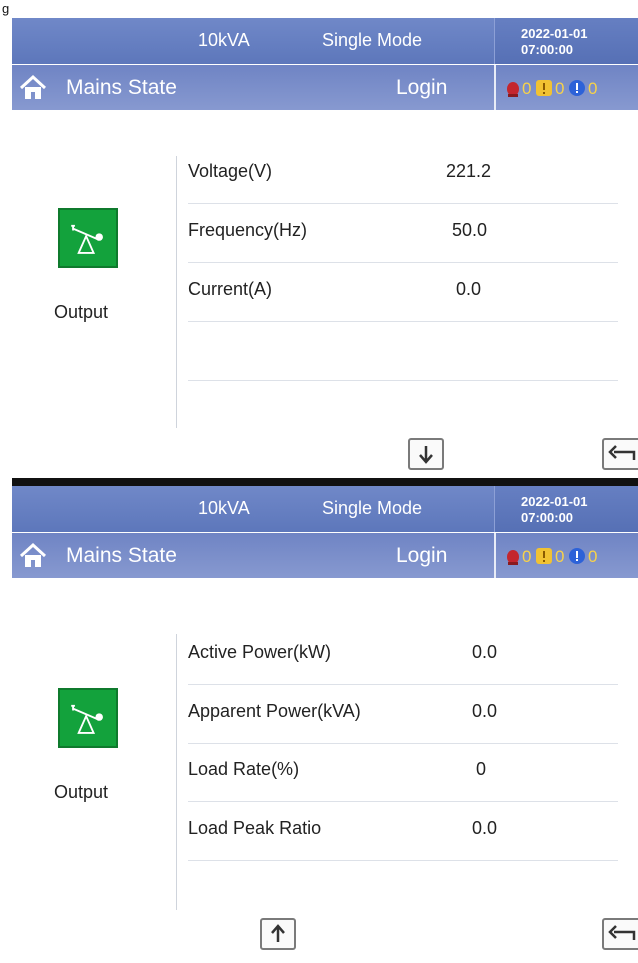 The image size is (638, 963). What do you see at coordinates (230, 289) in the screenshot?
I see `row-label: Current(A)` at bounding box center [230, 289].